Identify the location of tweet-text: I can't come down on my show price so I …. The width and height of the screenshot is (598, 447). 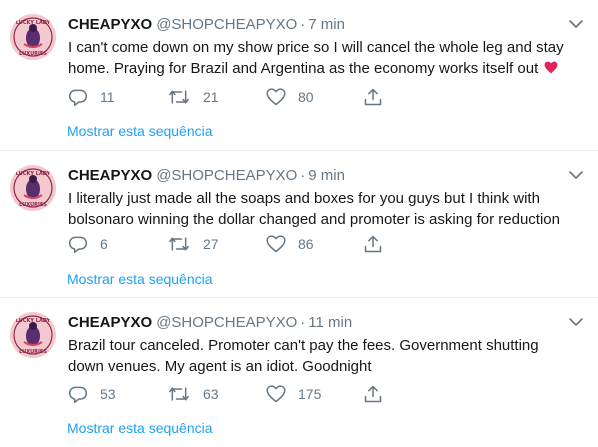
(323, 58).